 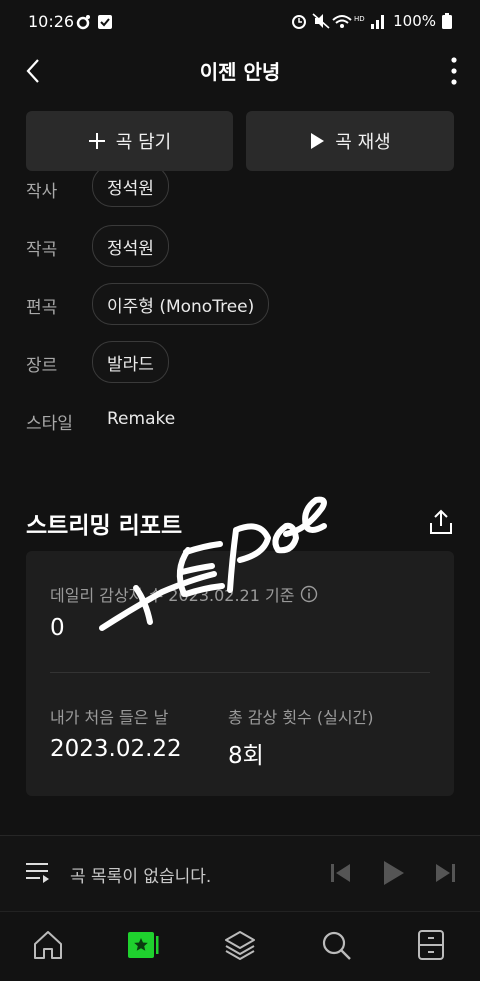 I want to click on playlist-queue-icon, so click(x=38, y=872).